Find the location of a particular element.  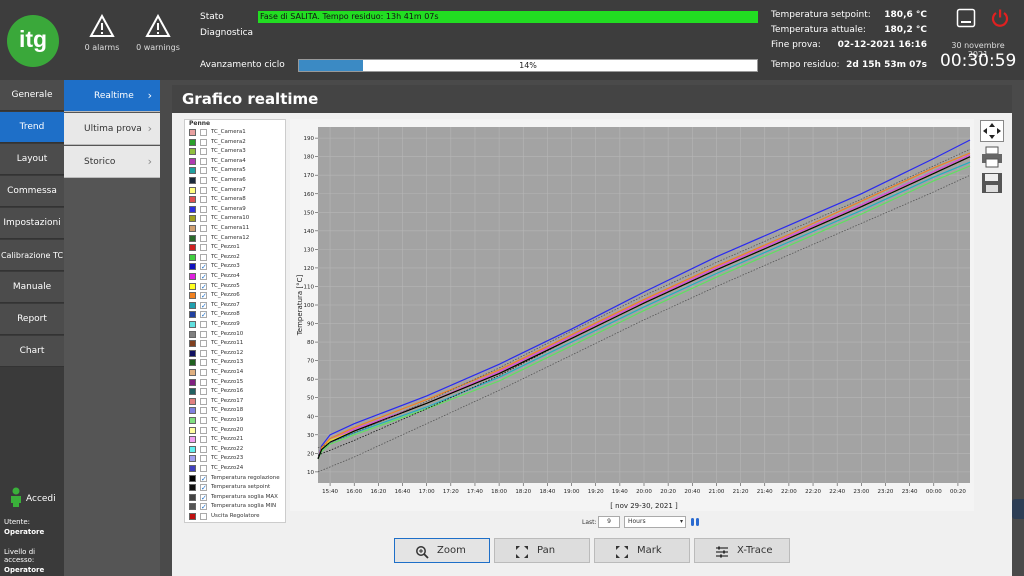

legend-item: TC_Camera11 is located at coordinates (237, 228).